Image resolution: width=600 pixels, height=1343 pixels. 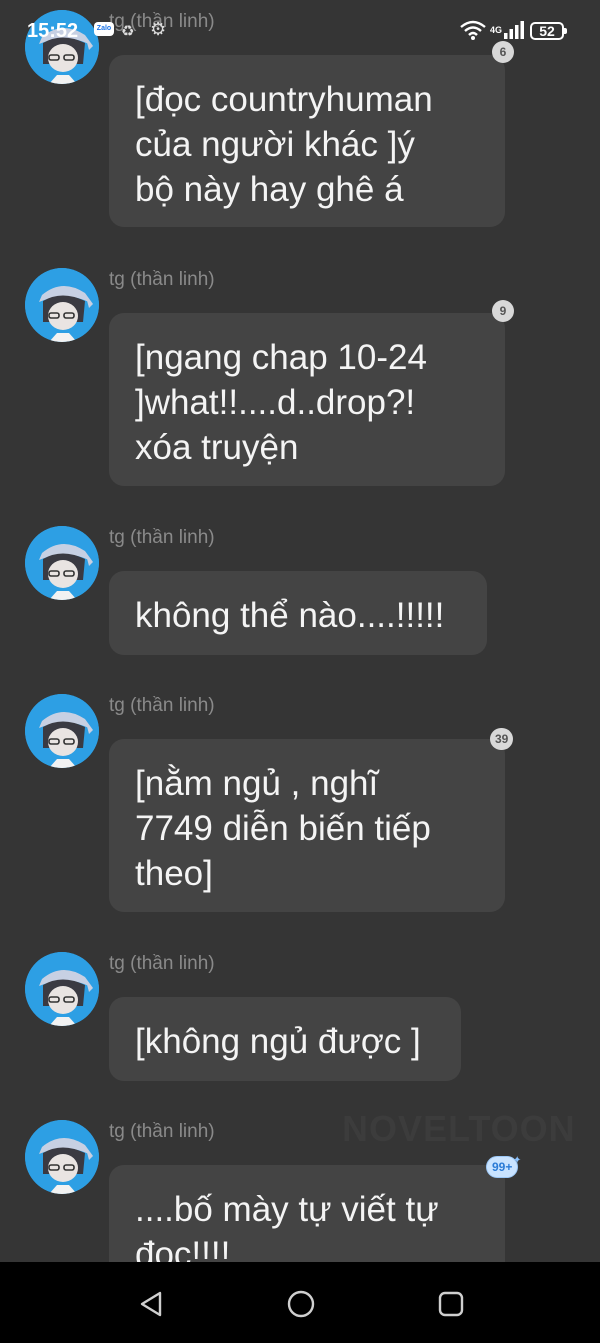 I want to click on status-bar: 15:52 Zalo ♻ ⚙ 4G 52, so click(x=300, y=24).